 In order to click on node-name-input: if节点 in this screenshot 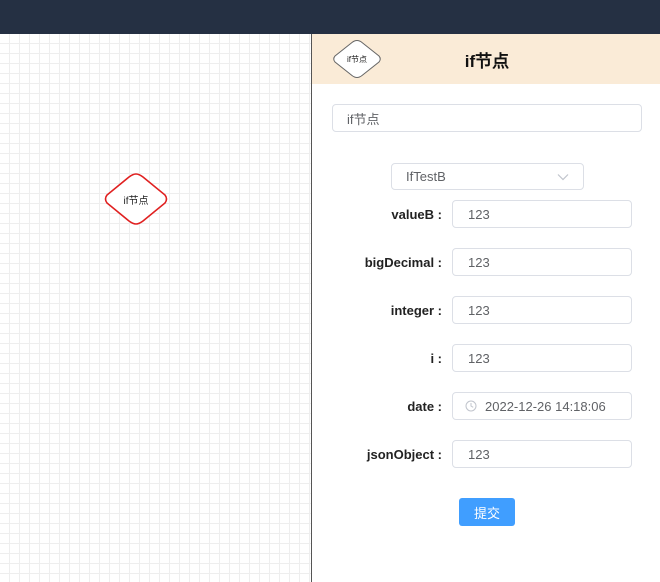, I will do `click(487, 118)`.